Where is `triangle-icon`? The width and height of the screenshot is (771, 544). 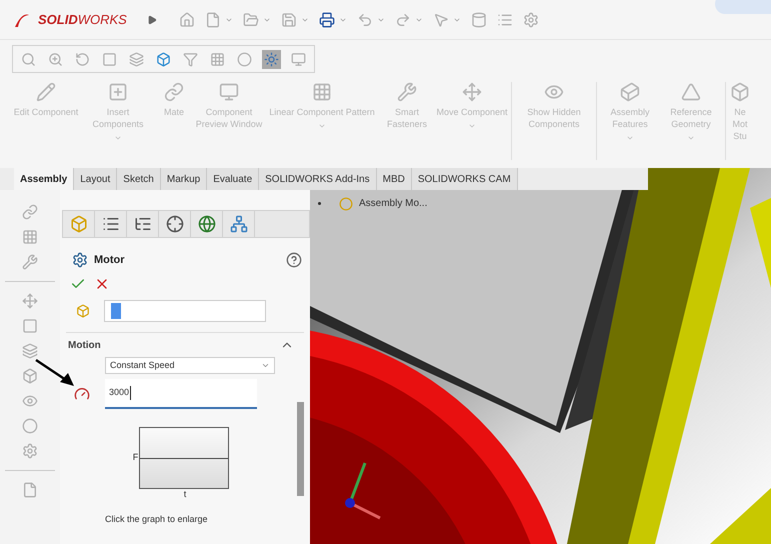 triangle-icon is located at coordinates (691, 92).